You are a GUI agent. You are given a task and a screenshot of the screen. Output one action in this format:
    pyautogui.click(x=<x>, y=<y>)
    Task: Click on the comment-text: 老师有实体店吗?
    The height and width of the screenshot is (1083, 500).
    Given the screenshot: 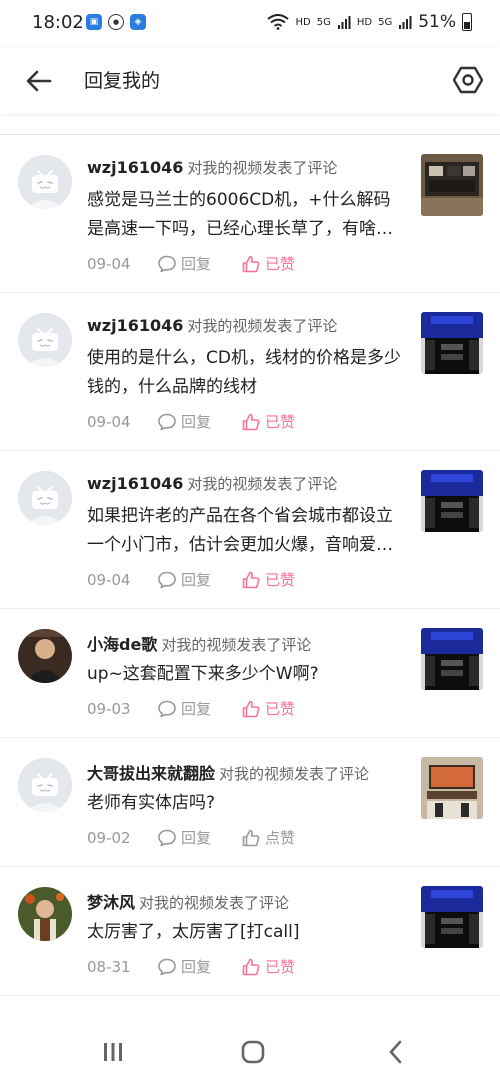 What is the action you would take?
    pyautogui.click(x=247, y=803)
    